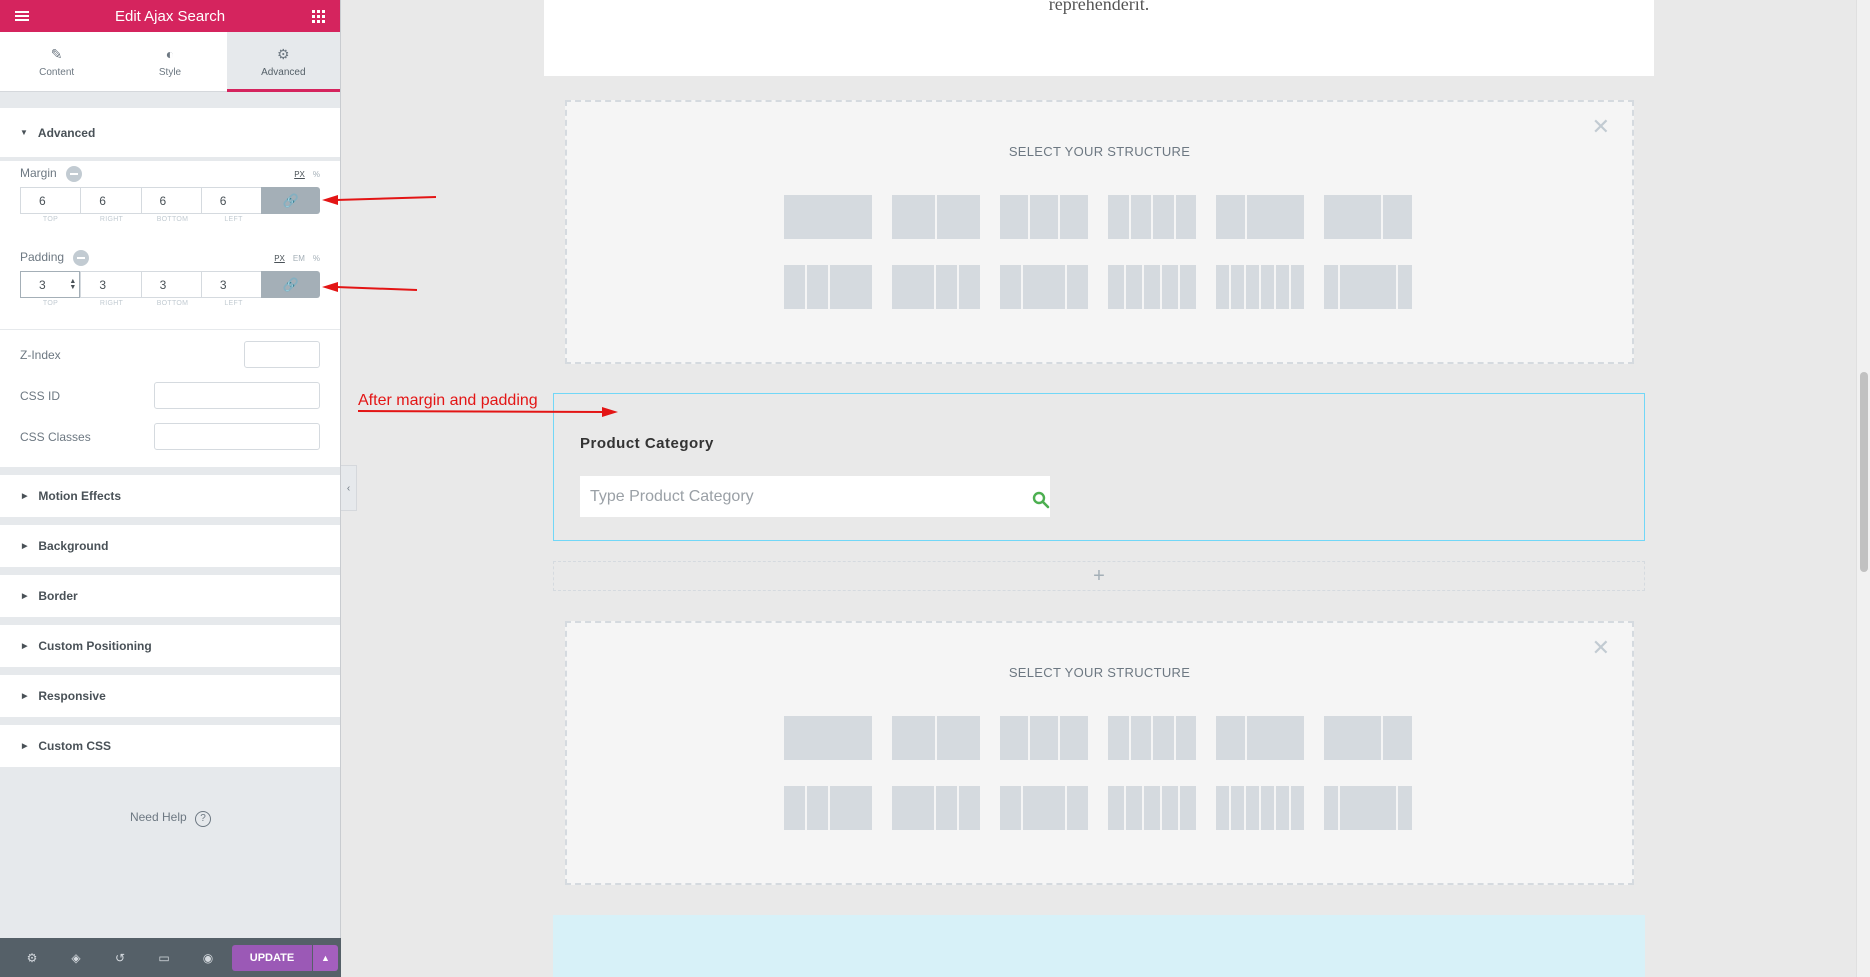  I want to click on padding-top-value: 3, so click(42, 284).